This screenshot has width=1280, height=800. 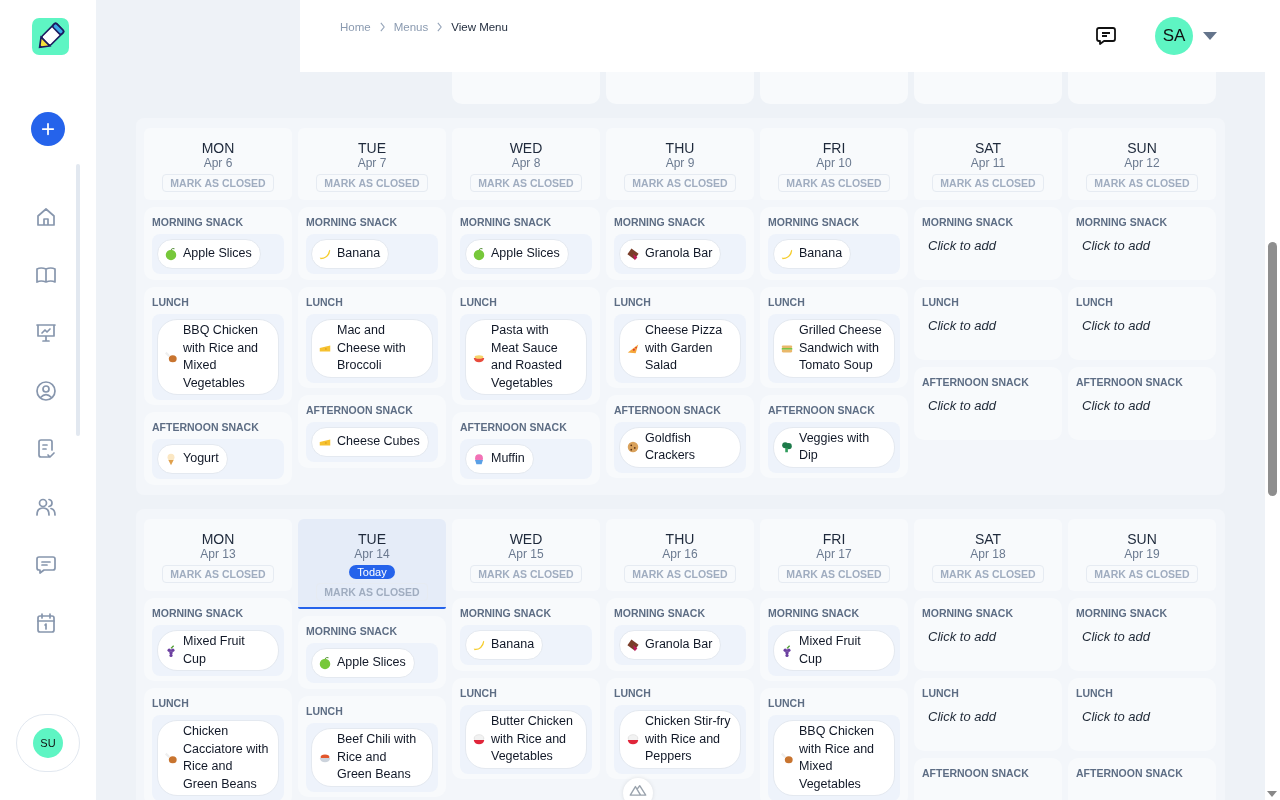 What do you see at coordinates (1142, 163) in the screenshot?
I see `day-date: Apr 12` at bounding box center [1142, 163].